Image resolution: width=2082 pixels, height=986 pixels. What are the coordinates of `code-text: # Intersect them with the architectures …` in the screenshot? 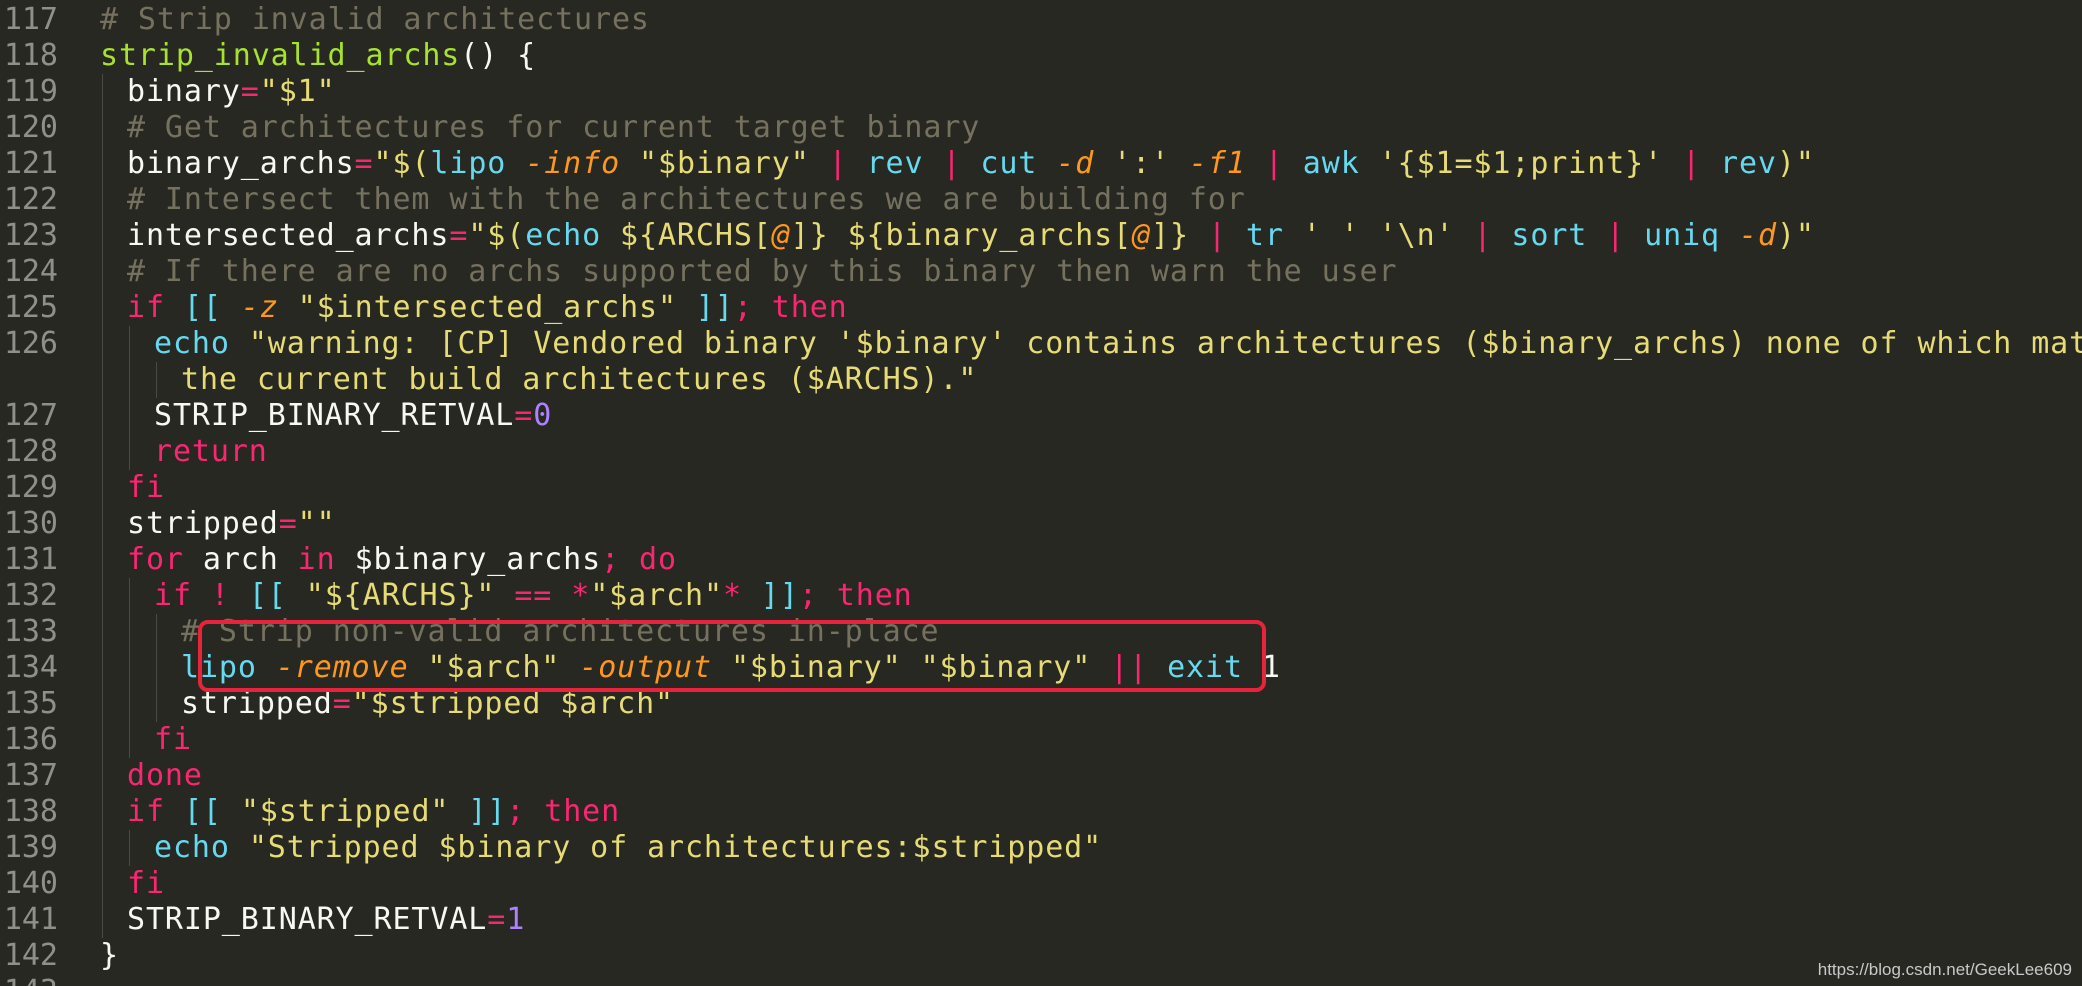 It's located at (686, 200).